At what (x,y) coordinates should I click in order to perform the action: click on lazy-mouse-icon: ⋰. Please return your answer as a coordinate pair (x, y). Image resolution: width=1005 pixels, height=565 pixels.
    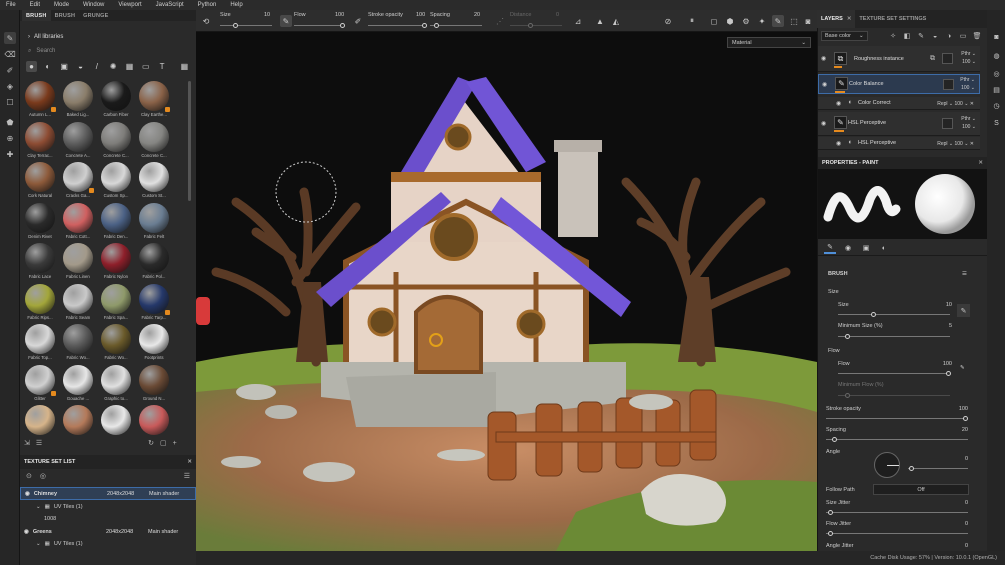
    Looking at the image, I should click on (500, 21).